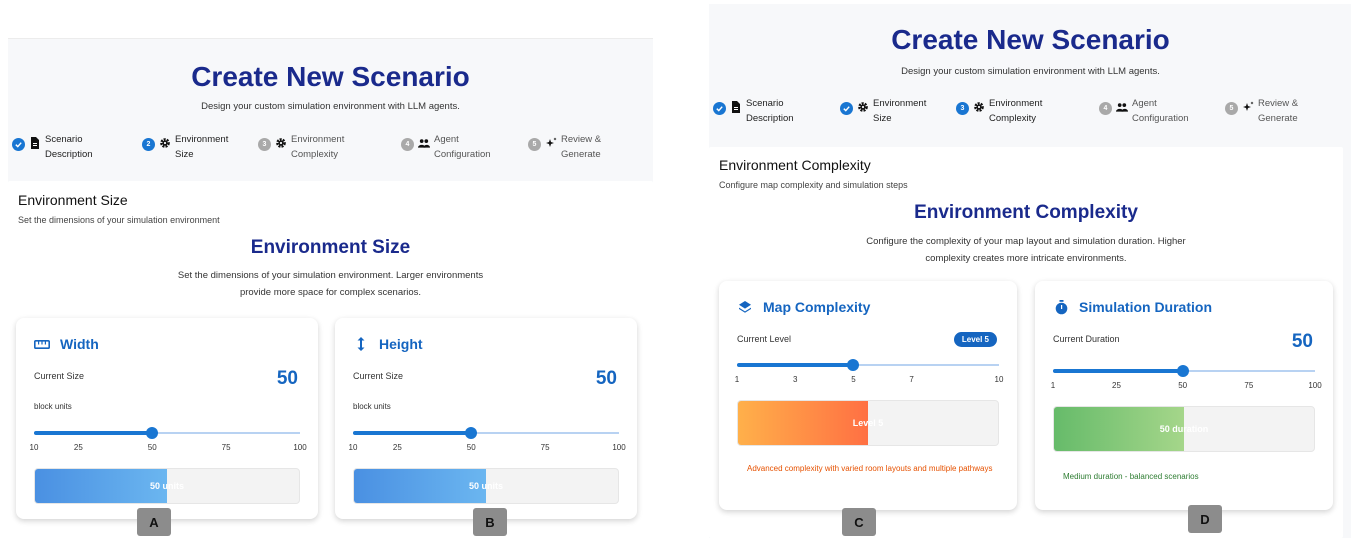  I want to click on width-title: Width, so click(79, 344).